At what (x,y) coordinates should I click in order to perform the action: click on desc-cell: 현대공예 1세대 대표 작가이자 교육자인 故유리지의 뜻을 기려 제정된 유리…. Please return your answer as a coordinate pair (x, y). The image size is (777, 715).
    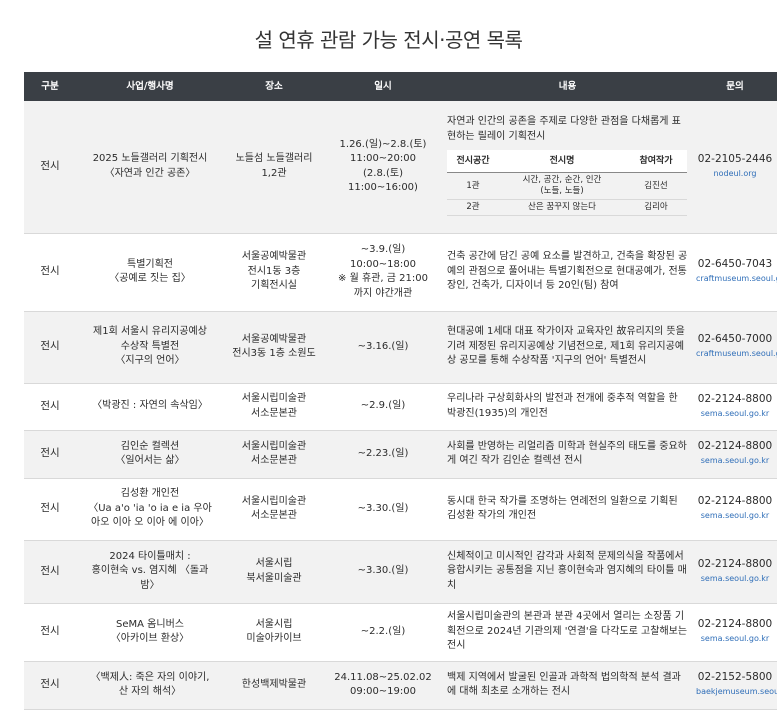
    Looking at the image, I should click on (567, 347).